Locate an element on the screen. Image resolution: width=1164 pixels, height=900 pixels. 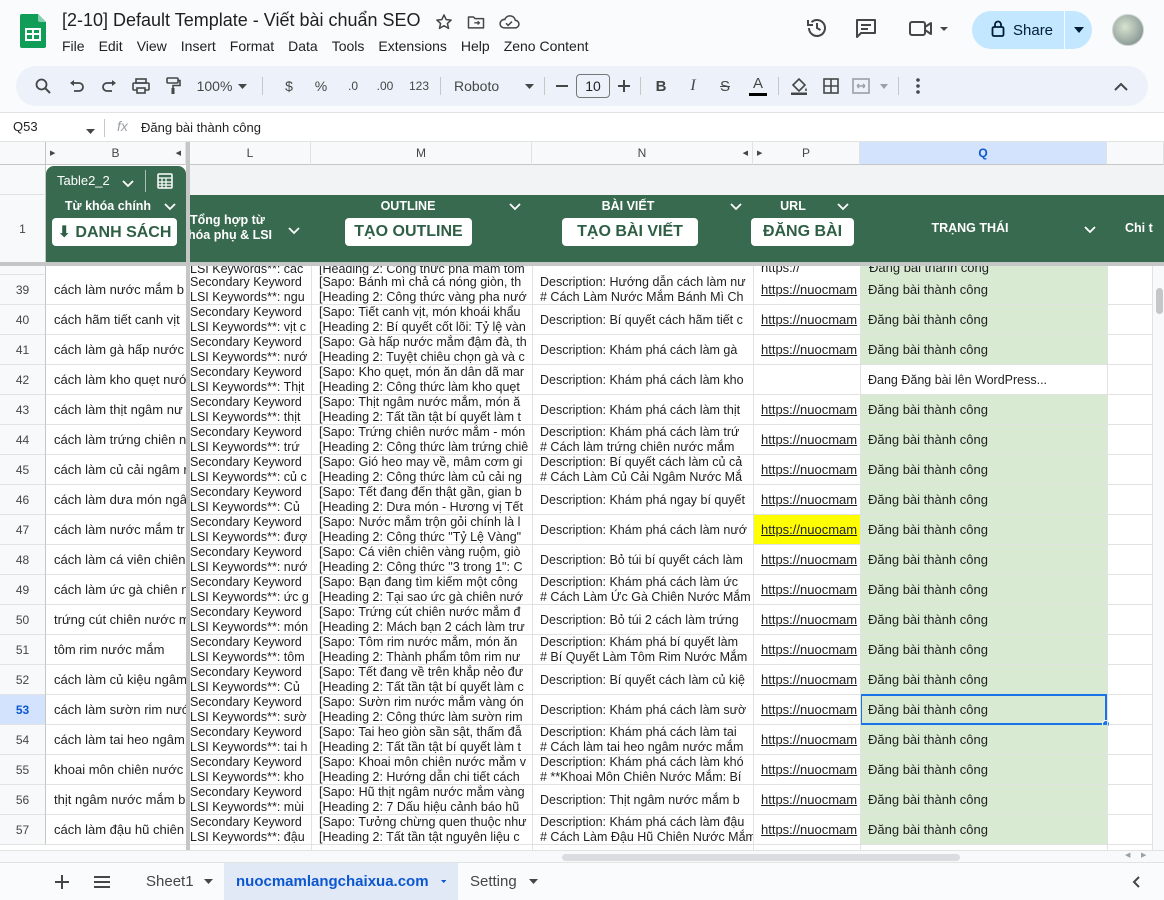
formula-input: Đăng bài thành công is located at coordinates (201, 127).